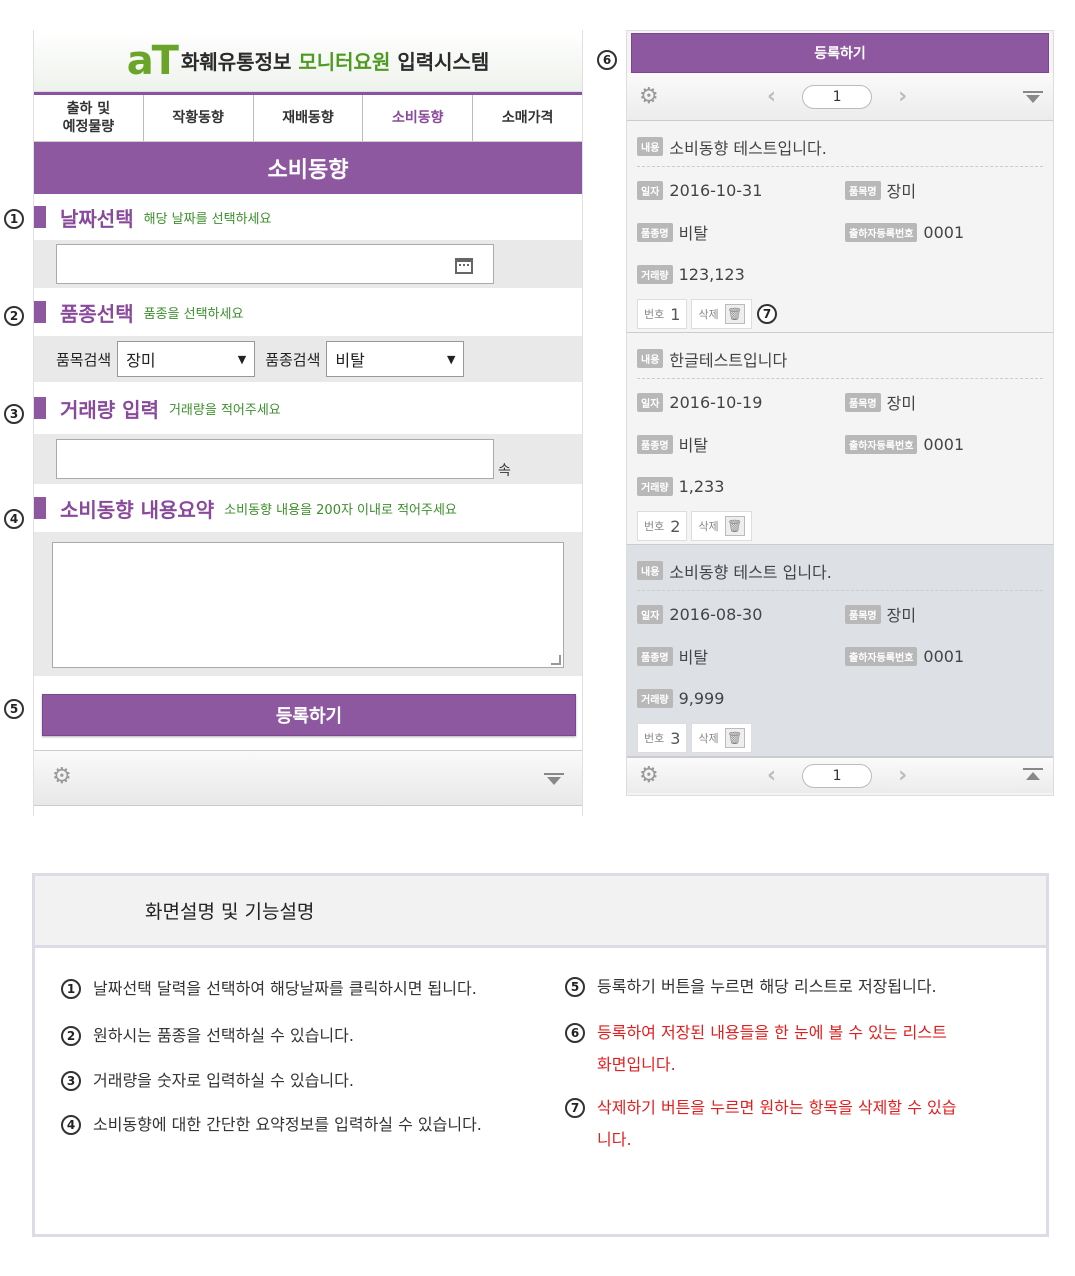 The width and height of the screenshot is (1075, 1276). I want to click on item-variety-row: 품종명 비탈 출하자등록번호 0001, so click(840, 444).